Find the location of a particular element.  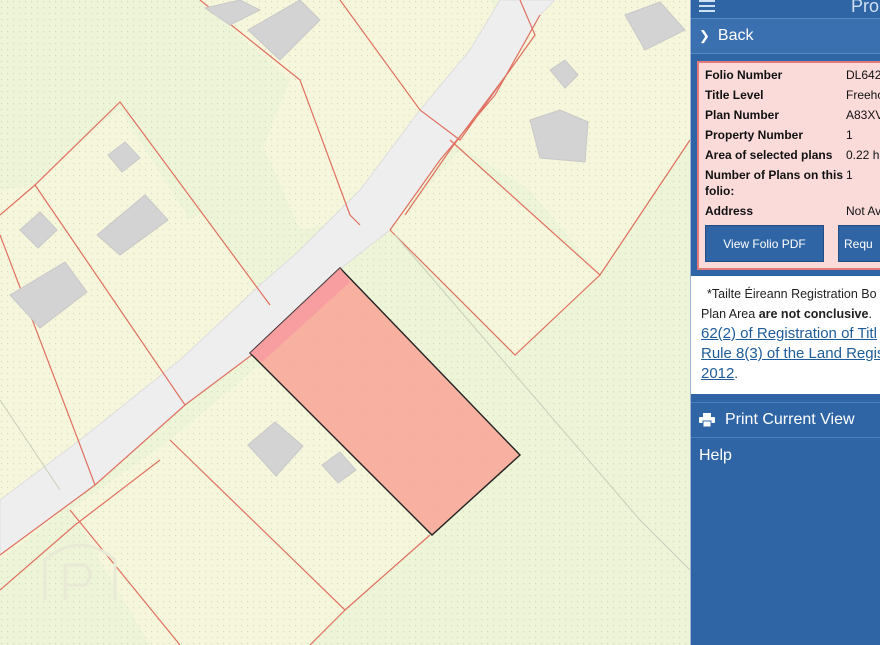

disclaimer-line: *Tailte Éireann Registration Bo is located at coordinates (792, 294).